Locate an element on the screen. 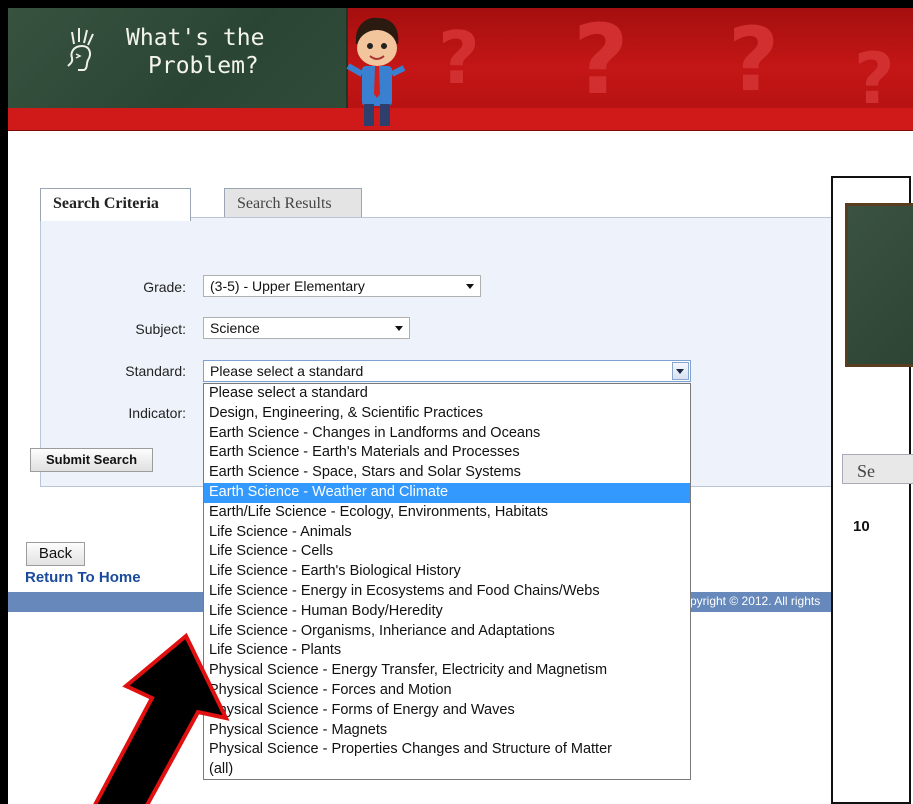 This screenshot has height=804, width=913. results-count: 10 is located at coordinates (861, 526).